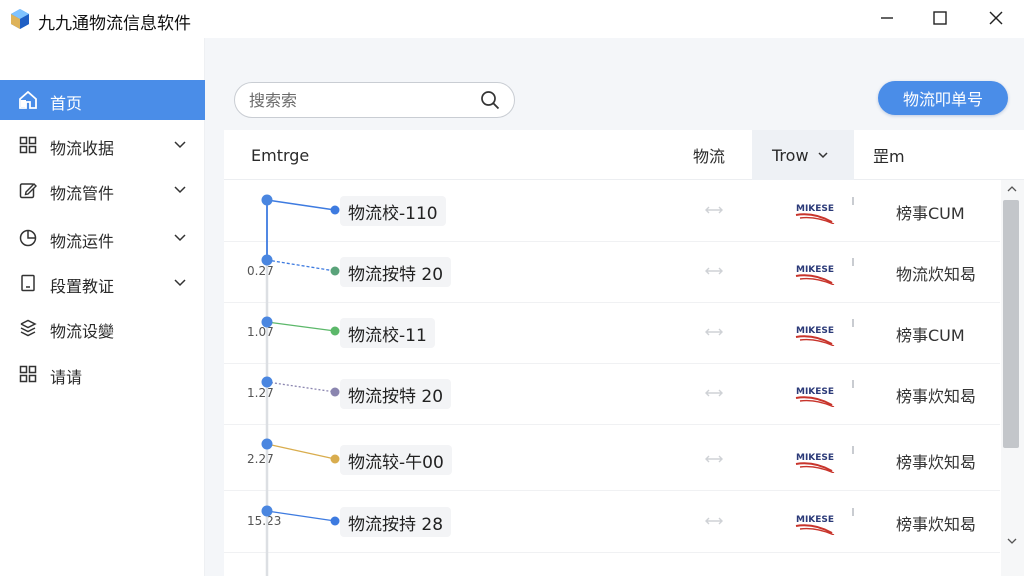 Image resolution: width=1024 pixels, height=576 pixels. Describe the element at coordinates (396, 460) in the screenshot. I see `shipment-name: 物流较-午00` at that location.